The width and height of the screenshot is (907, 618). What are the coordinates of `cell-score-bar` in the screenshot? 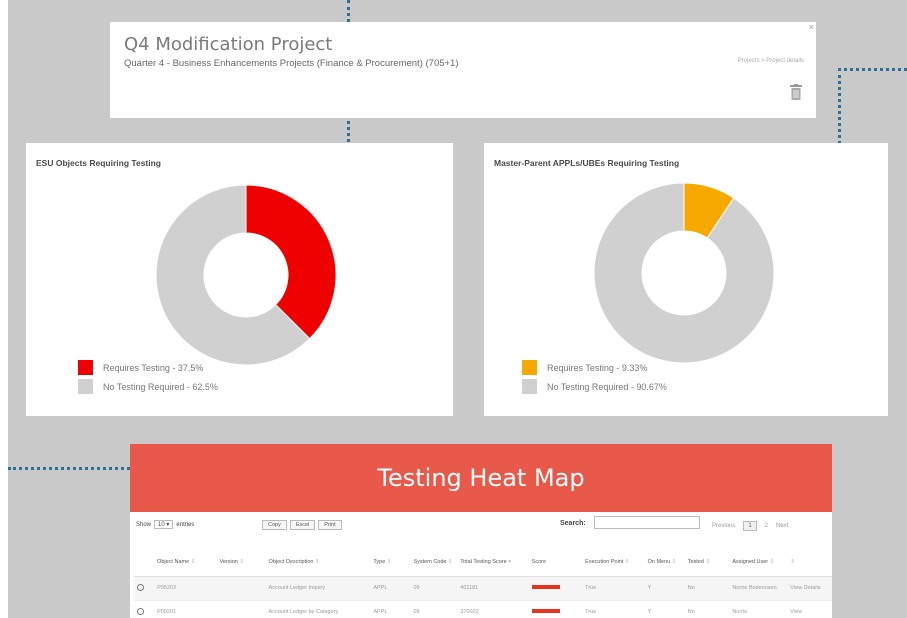 It's located at (555, 609).